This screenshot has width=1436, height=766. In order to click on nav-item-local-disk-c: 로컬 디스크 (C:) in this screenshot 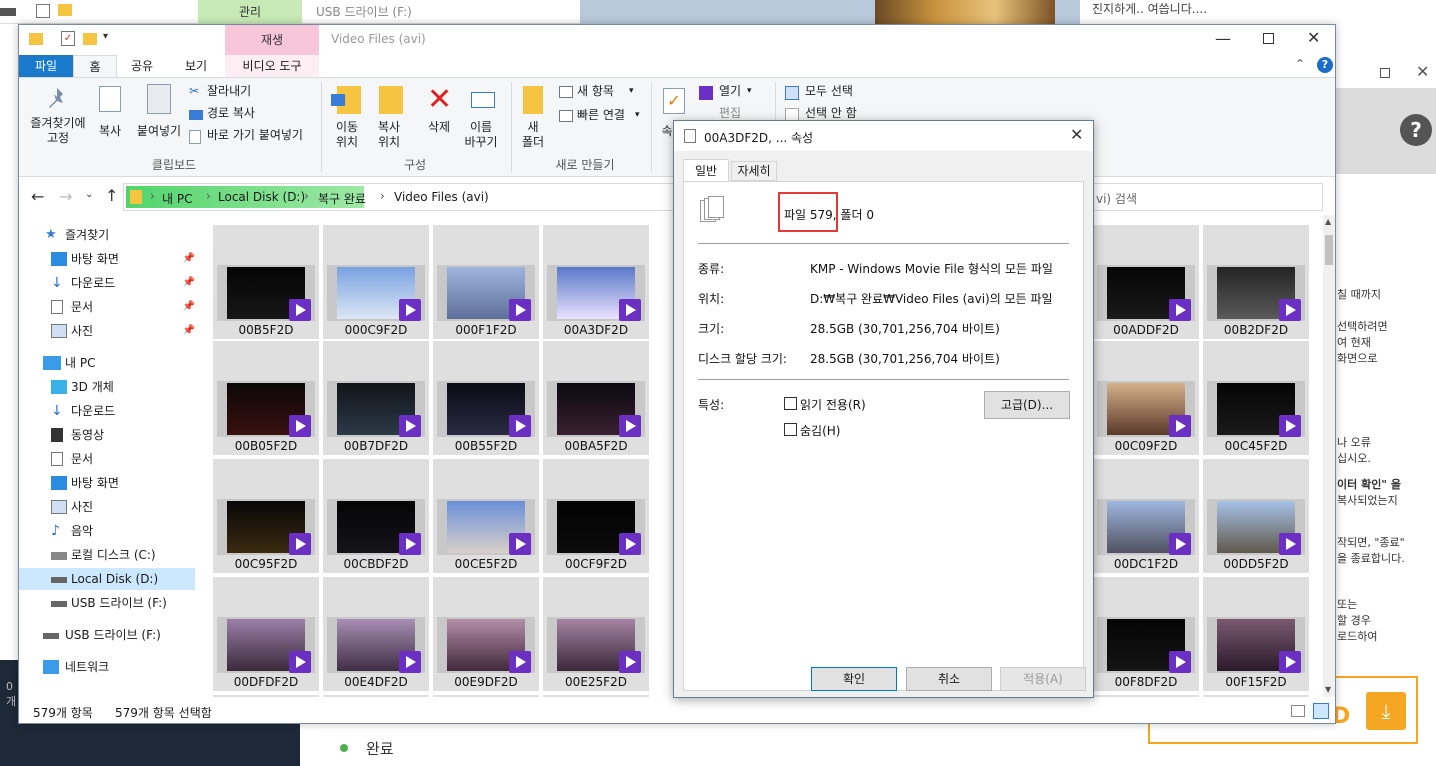, I will do `click(103, 555)`.